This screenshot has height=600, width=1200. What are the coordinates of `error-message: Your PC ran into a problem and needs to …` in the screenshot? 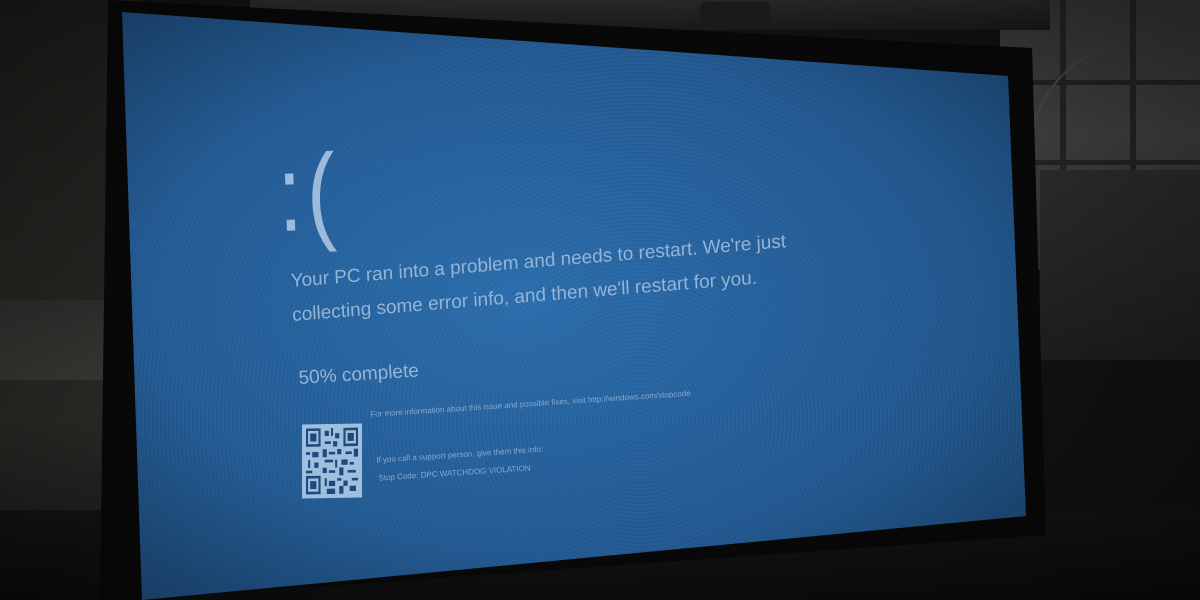 It's located at (538, 278).